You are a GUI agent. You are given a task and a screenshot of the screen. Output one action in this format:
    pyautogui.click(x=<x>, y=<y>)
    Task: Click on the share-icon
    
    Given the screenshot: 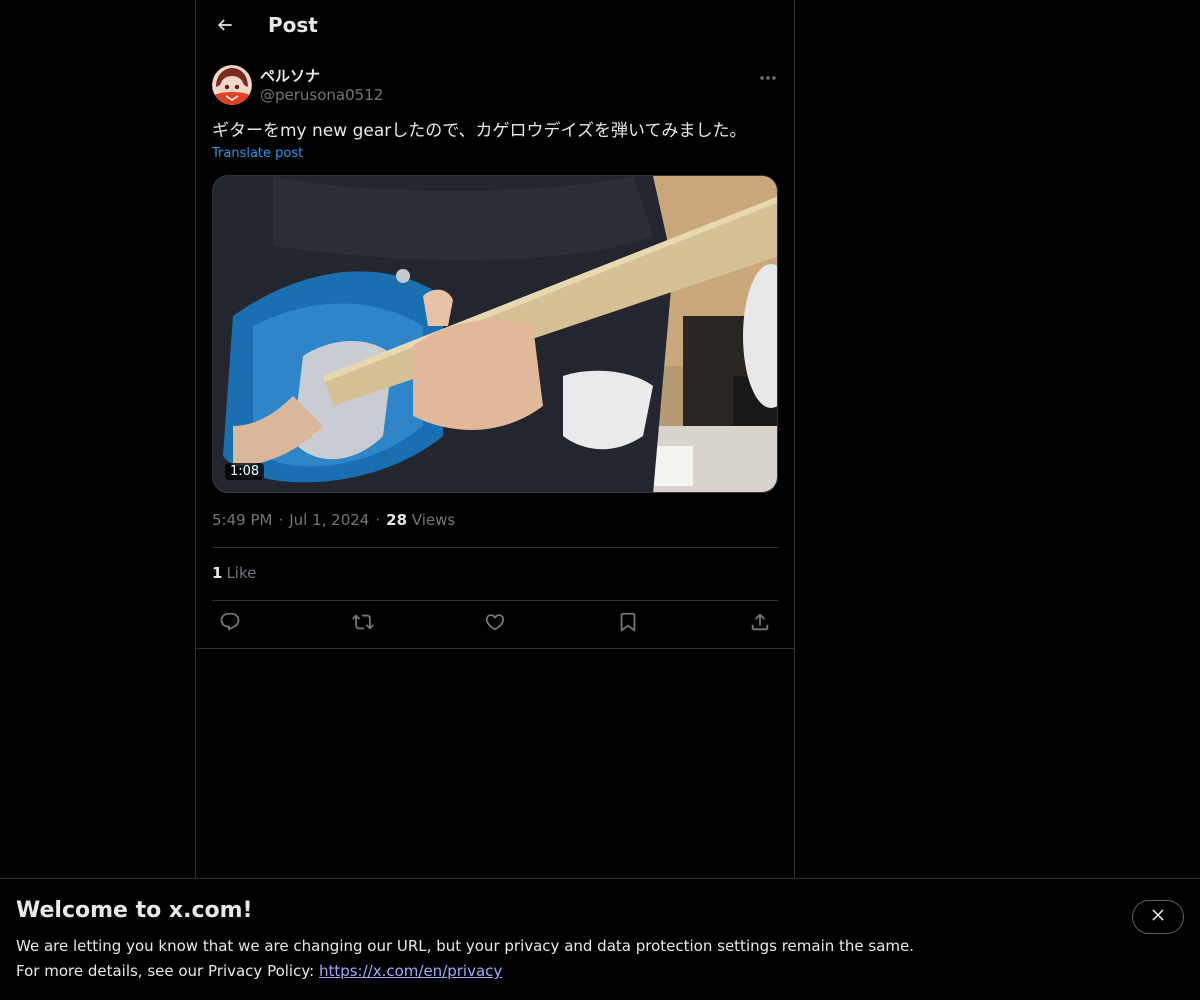 What is the action you would take?
    pyautogui.click(x=760, y=624)
    